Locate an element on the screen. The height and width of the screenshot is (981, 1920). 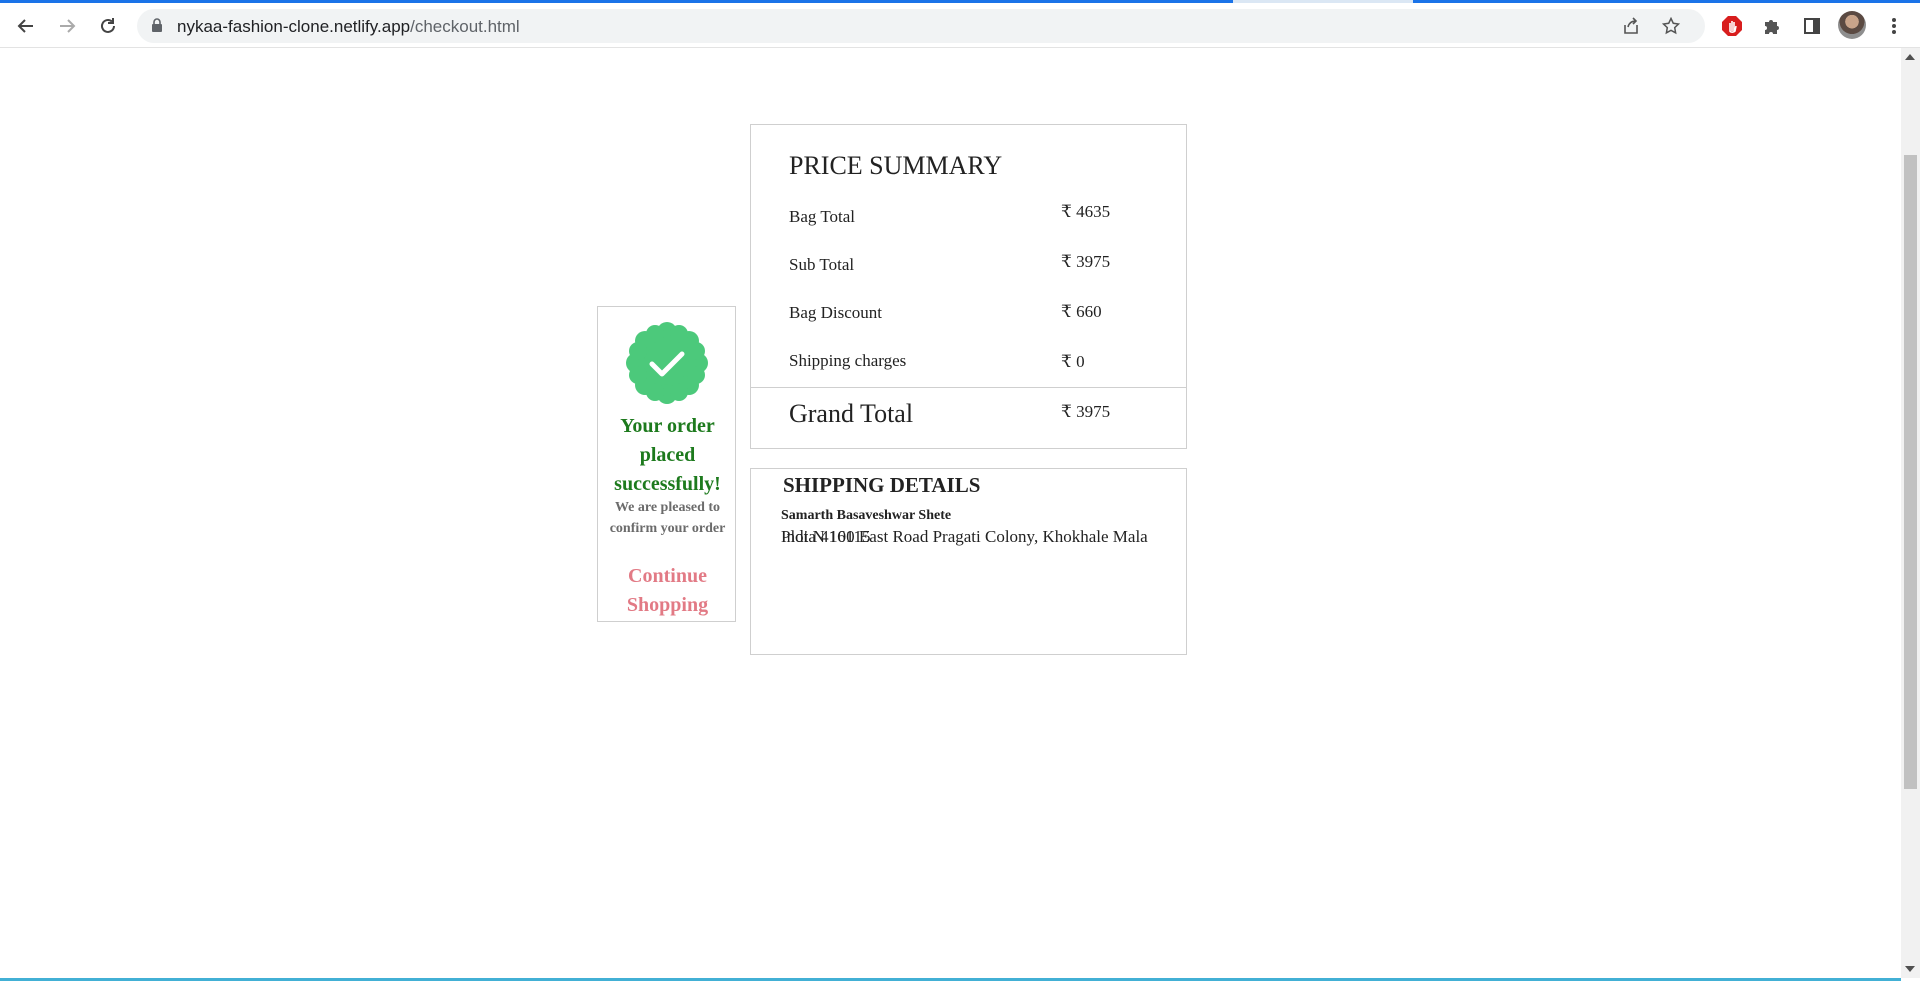
shipping-details-title: SHIPPING DETAILS is located at coordinates (882, 485).